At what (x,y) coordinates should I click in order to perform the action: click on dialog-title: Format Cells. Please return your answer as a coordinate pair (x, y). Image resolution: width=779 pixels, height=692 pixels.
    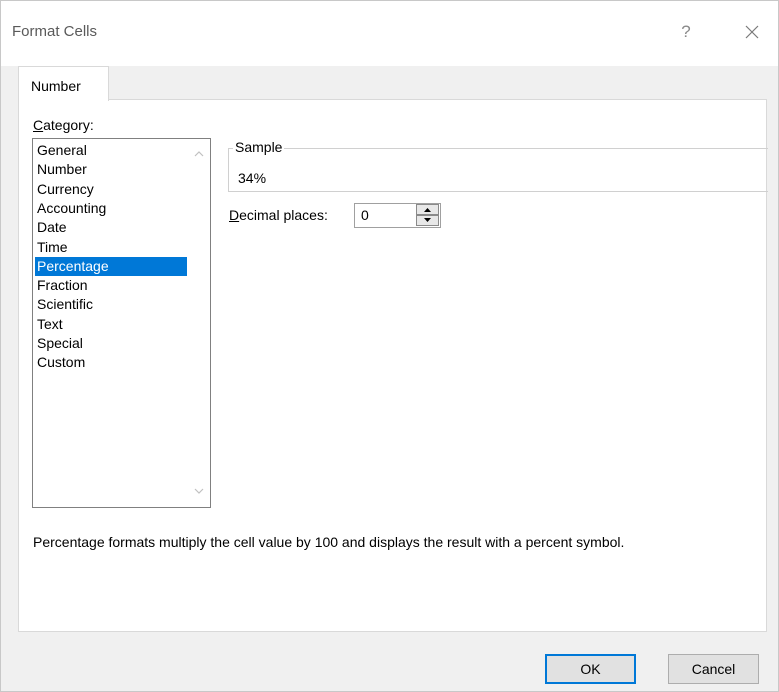
    Looking at the image, I should click on (55, 31).